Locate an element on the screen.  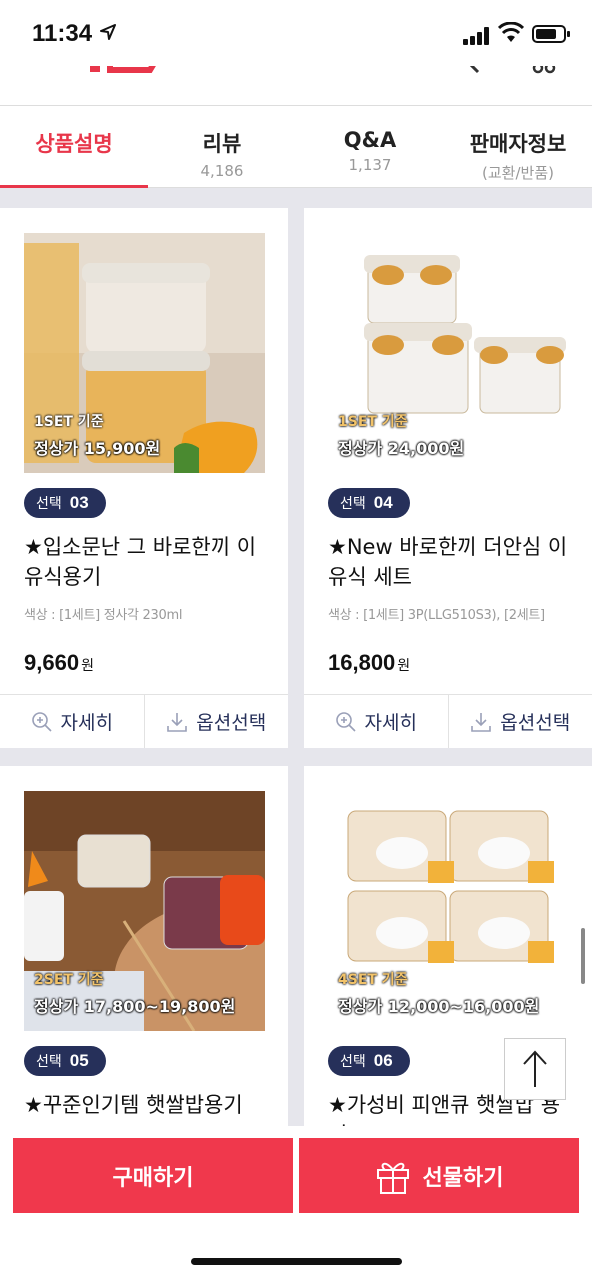
tab-reviews: 리뷰 4,186 is located at coordinates (222, 146).